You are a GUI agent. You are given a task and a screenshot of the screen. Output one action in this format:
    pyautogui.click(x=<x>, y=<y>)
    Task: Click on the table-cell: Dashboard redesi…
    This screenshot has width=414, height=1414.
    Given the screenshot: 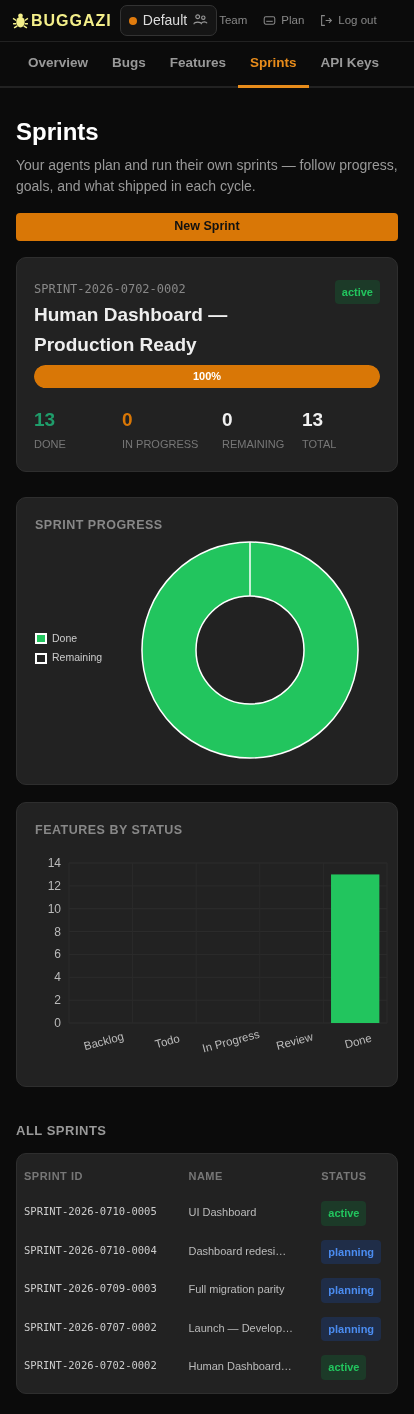 What is the action you would take?
    pyautogui.click(x=248, y=1252)
    